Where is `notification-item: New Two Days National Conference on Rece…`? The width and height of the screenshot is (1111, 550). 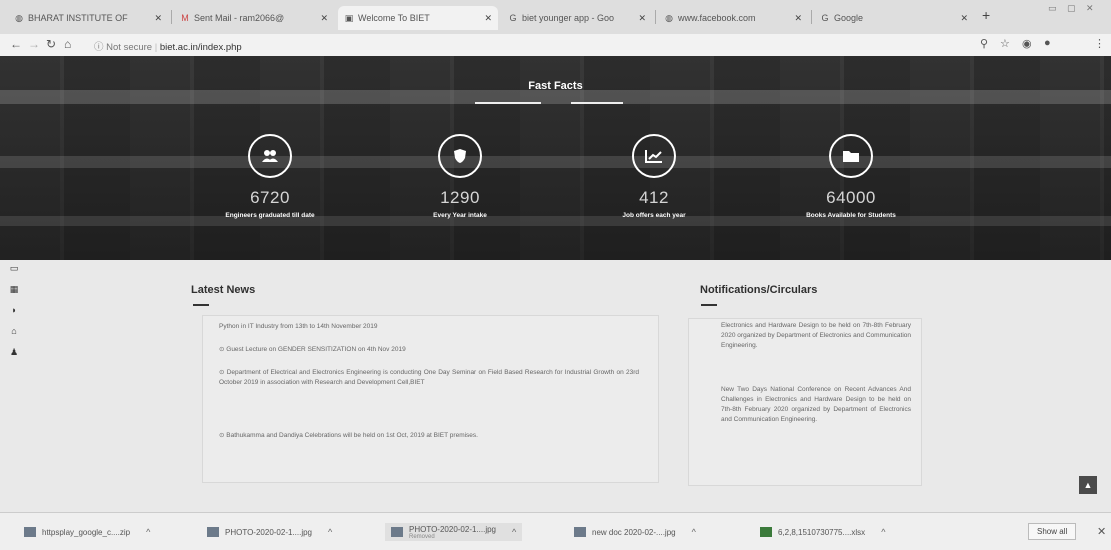
notification-item: New Two Days National Conference on Rece… is located at coordinates (816, 405).